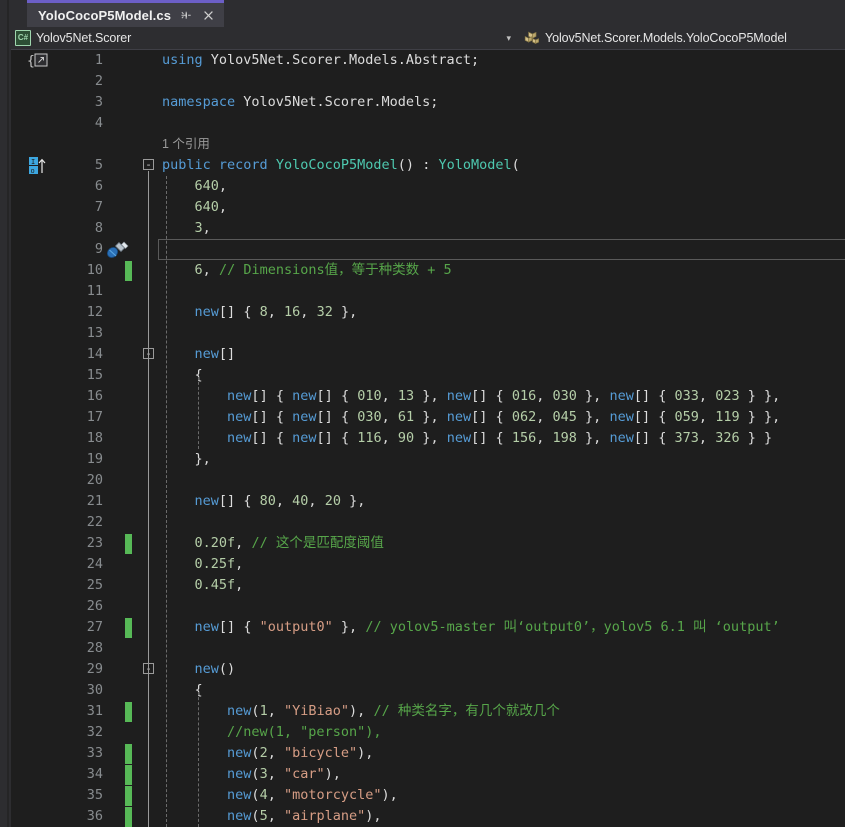  I want to click on code-line-text: 0.25f,, so click(219, 564).